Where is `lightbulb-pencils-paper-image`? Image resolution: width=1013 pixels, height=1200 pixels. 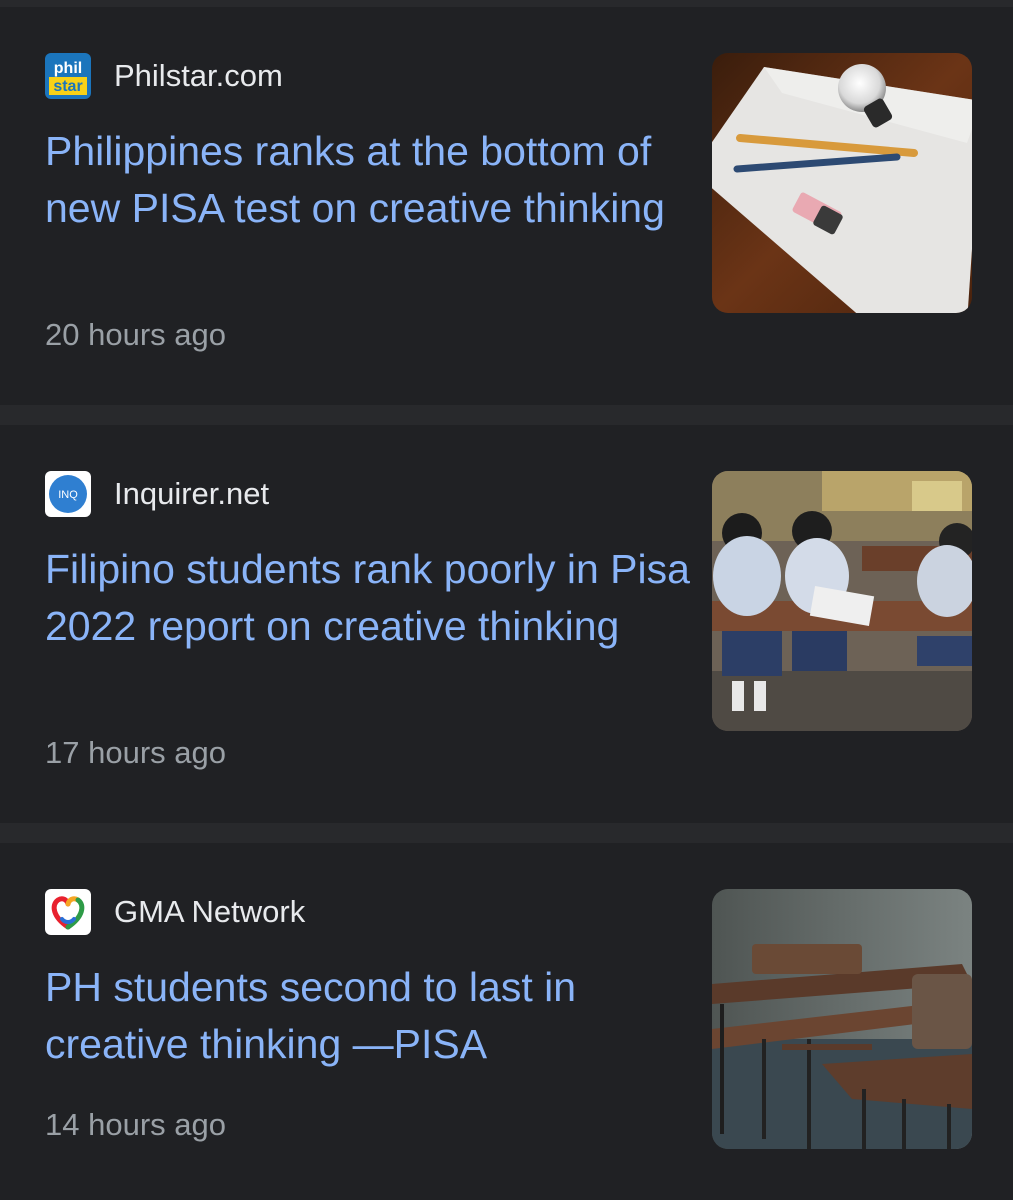
lightbulb-pencils-paper-image is located at coordinates (842, 183).